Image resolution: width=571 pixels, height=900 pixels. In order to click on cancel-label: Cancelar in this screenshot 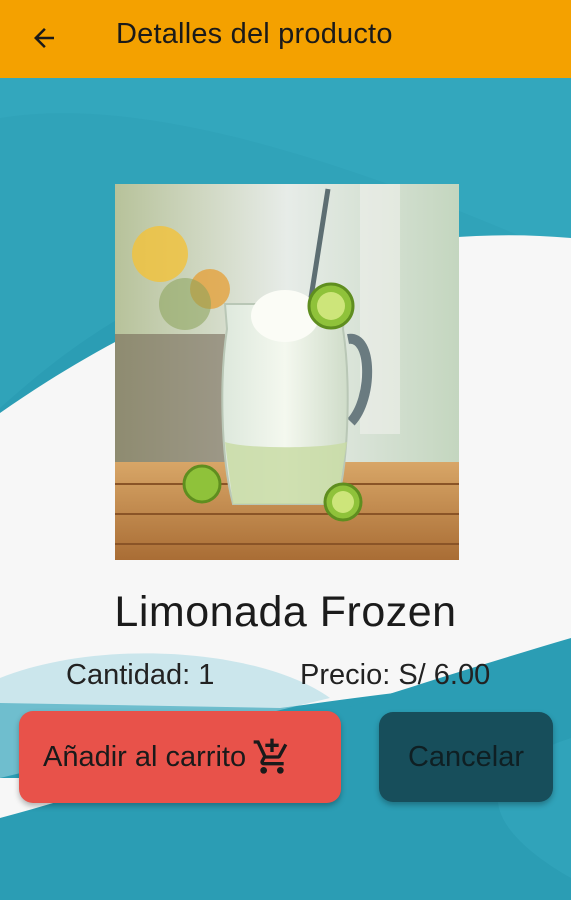, I will do `click(466, 756)`.